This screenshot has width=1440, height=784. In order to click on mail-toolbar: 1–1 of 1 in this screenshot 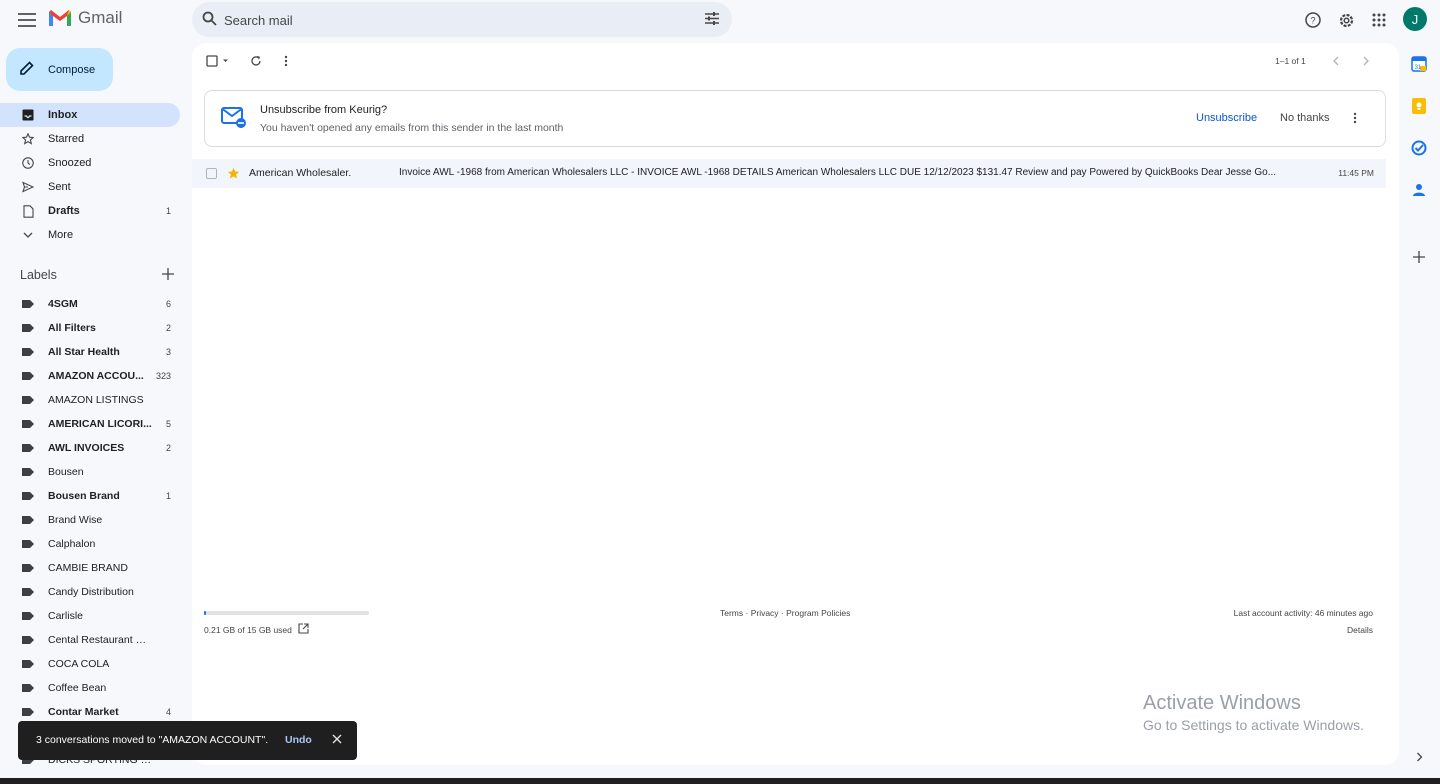, I will do `click(795, 61)`.